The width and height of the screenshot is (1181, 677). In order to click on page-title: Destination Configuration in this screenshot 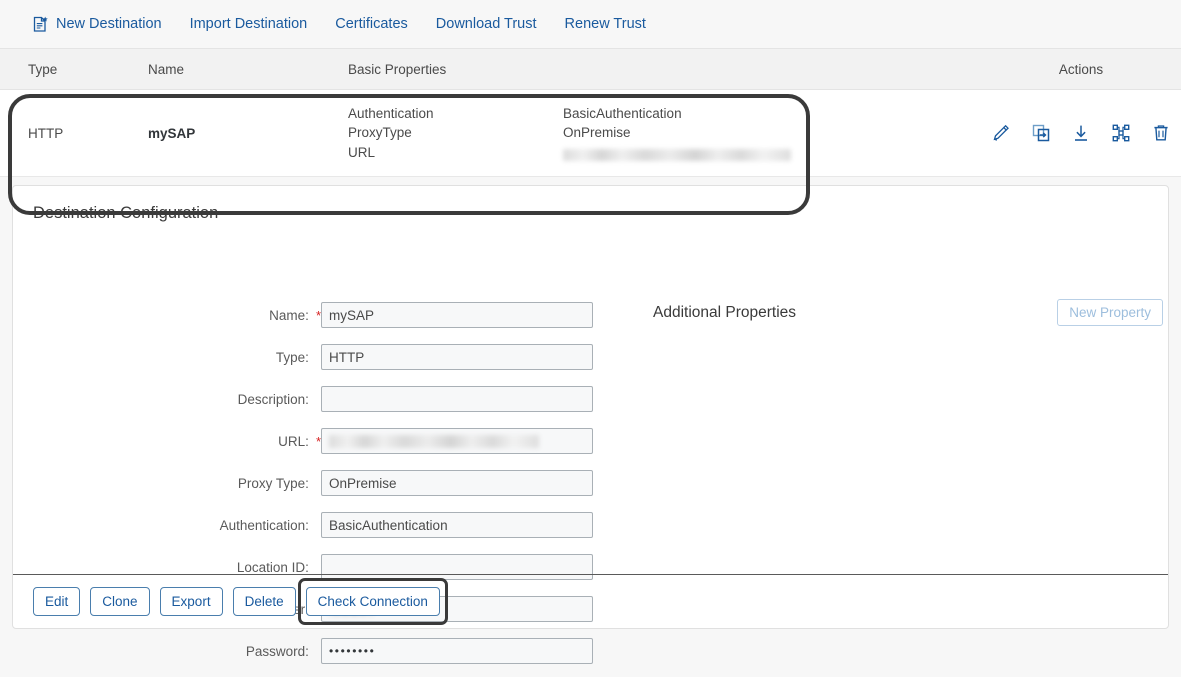, I will do `click(126, 213)`.